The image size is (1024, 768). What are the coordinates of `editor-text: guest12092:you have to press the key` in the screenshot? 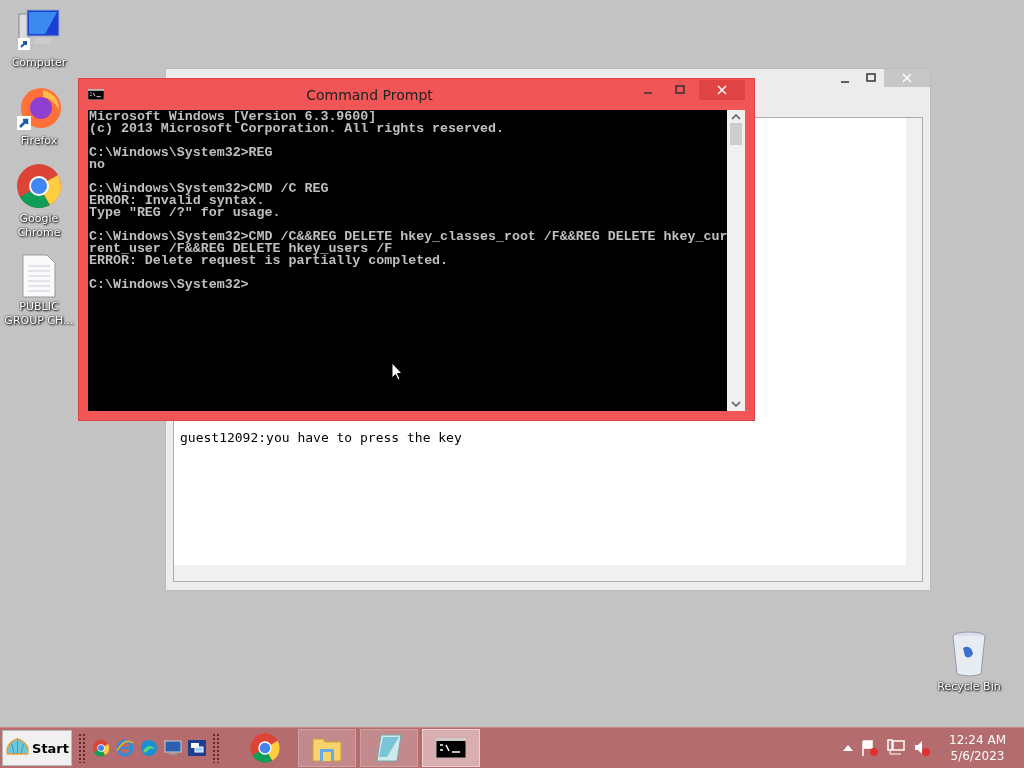 It's located at (321, 437).